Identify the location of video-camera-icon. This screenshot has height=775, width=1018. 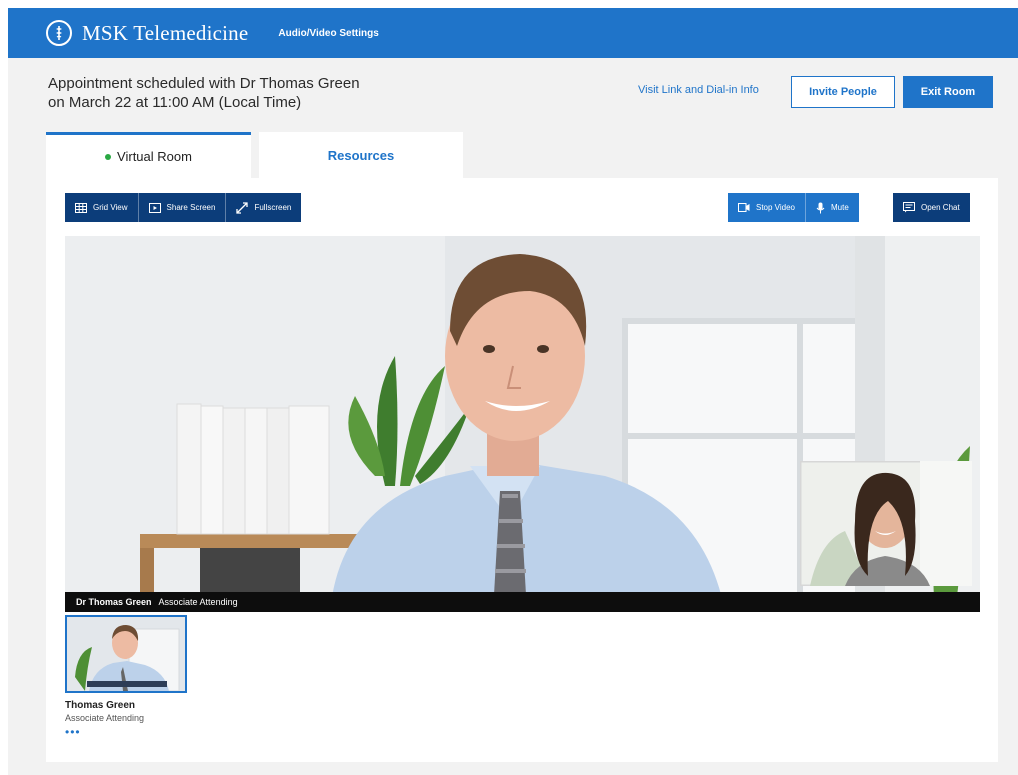
(744, 207).